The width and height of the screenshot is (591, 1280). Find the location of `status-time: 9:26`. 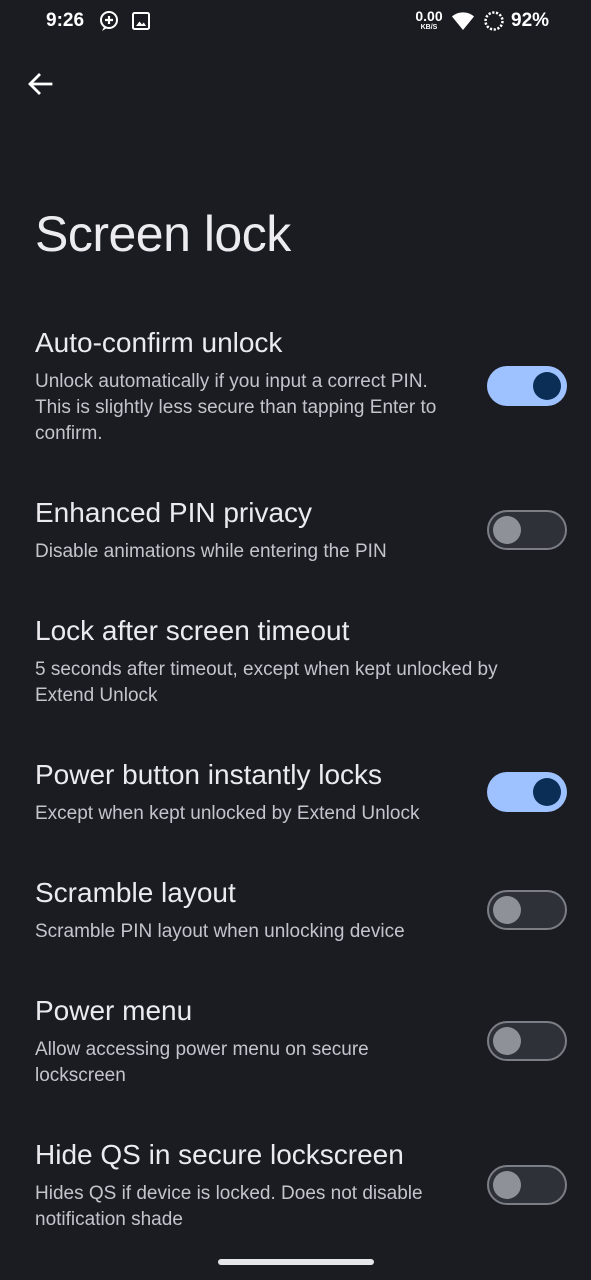

status-time: 9:26 is located at coordinates (65, 20).